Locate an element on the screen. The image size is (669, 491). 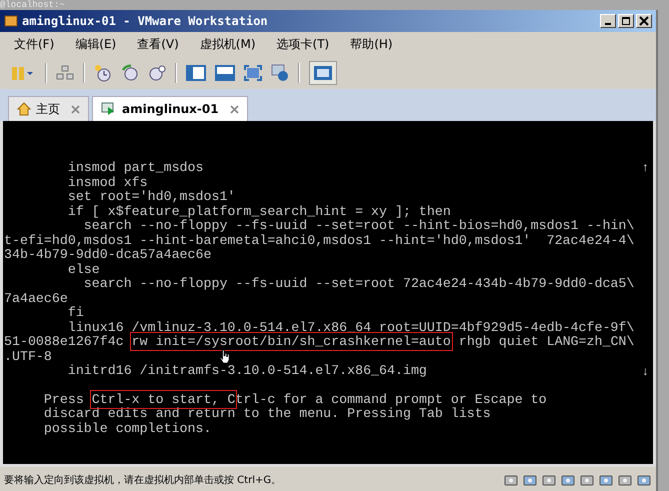
tab: aminglinux-01 is located at coordinates (170, 108).